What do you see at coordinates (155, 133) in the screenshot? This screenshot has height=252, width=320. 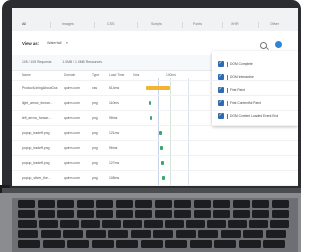 I see `table-row: popup_tradeff.png quirm.com png 121ms` at bounding box center [155, 133].